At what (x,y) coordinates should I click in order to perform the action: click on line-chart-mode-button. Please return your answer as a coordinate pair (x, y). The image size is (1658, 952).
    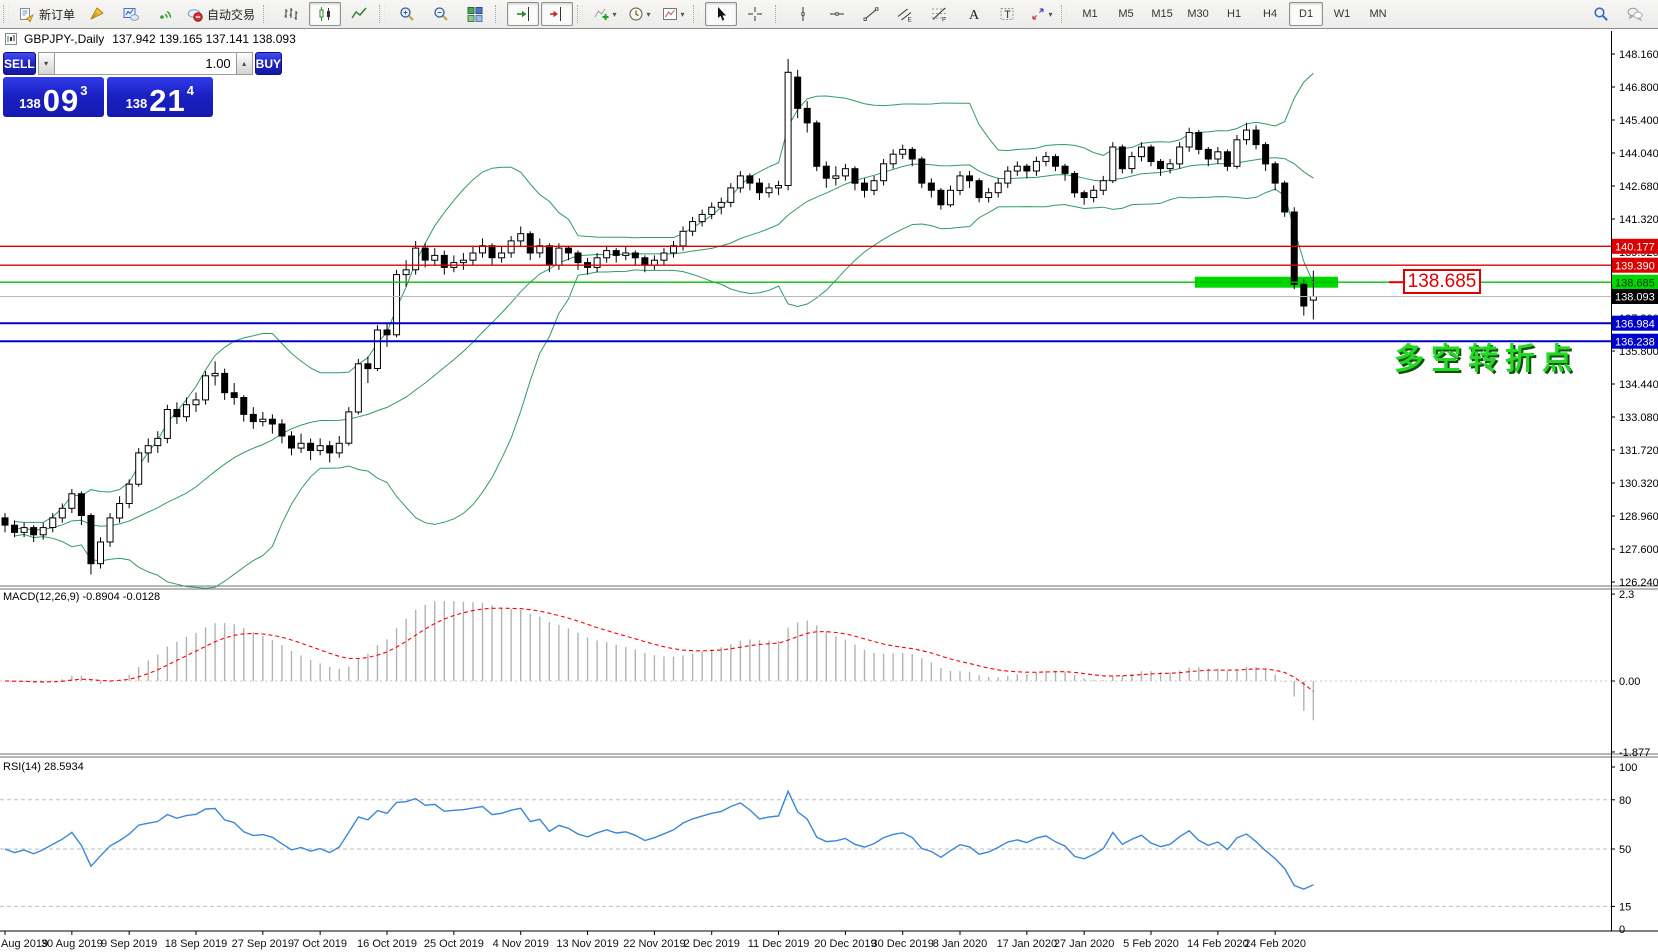
    Looking at the image, I should click on (359, 14).